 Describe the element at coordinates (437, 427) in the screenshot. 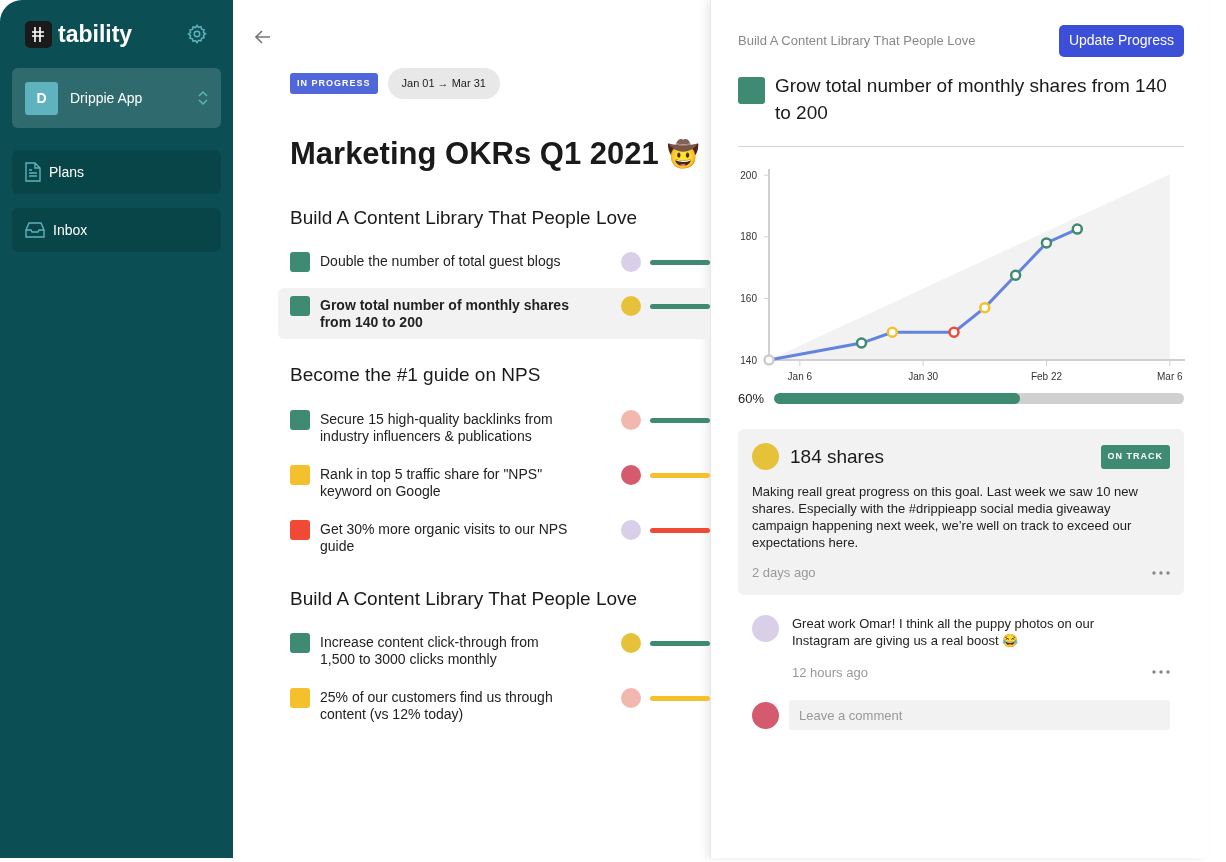

I see `key-result-text: Secure 15 high-quality backlinks from industry influencers & publications` at that location.